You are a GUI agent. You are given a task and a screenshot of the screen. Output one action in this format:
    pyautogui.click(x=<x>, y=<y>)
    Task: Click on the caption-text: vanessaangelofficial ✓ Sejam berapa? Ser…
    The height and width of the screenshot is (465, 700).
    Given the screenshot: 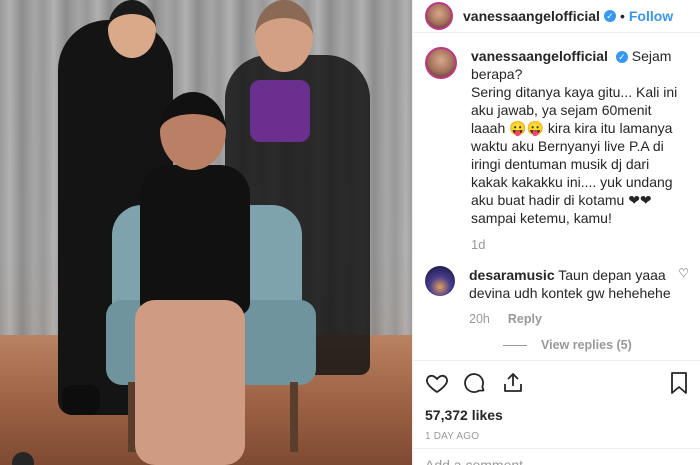 What is the action you would take?
    pyautogui.click(x=580, y=137)
    